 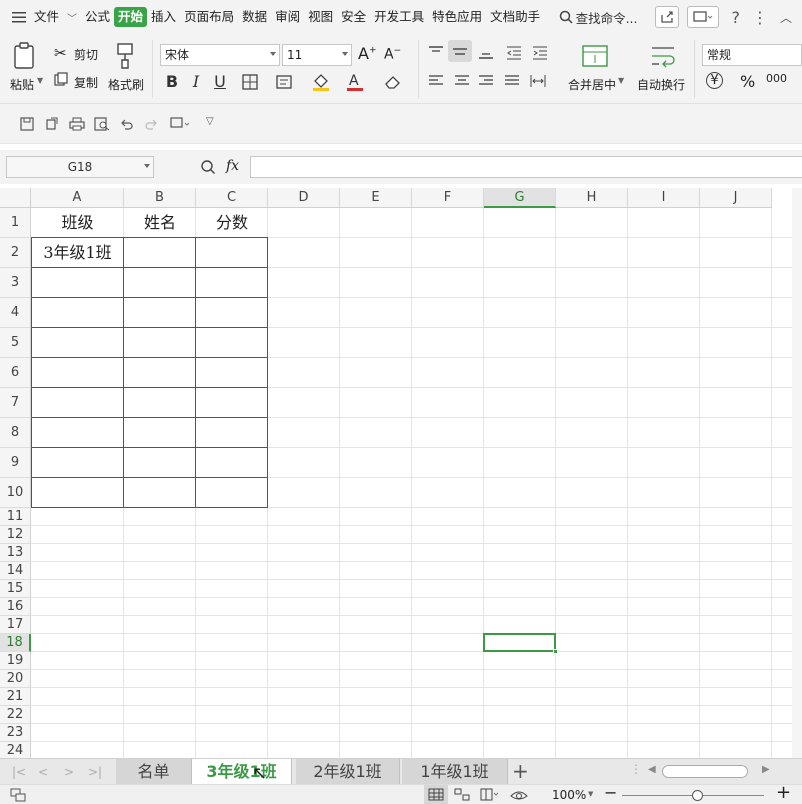 I want to click on menu-insert: 插入, so click(x=163, y=17).